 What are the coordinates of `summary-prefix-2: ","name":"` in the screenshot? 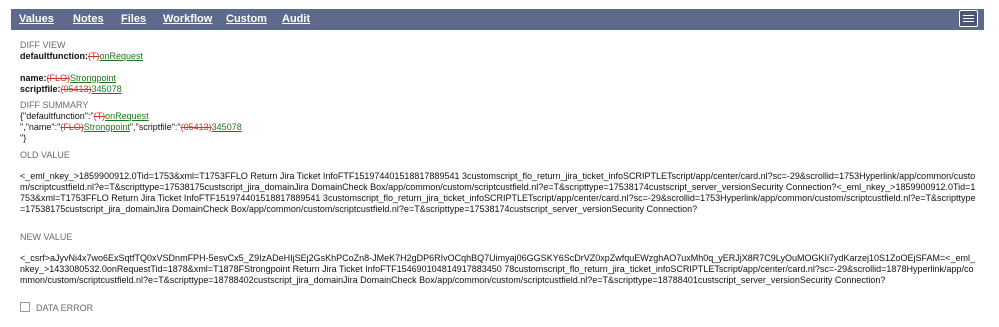 It's located at (40, 127).